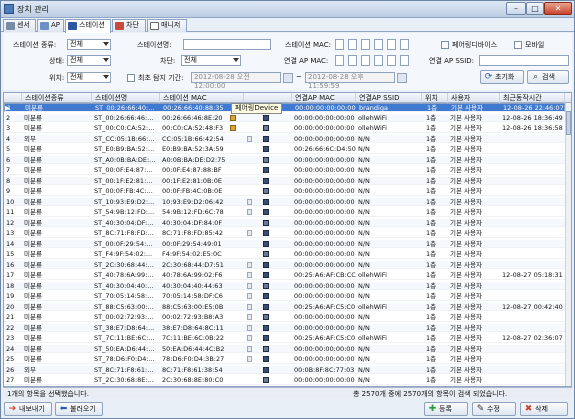 The image size is (575, 419). What do you see at coordinates (10, 369) in the screenshot?
I see `row-number: 26` at bounding box center [10, 369].